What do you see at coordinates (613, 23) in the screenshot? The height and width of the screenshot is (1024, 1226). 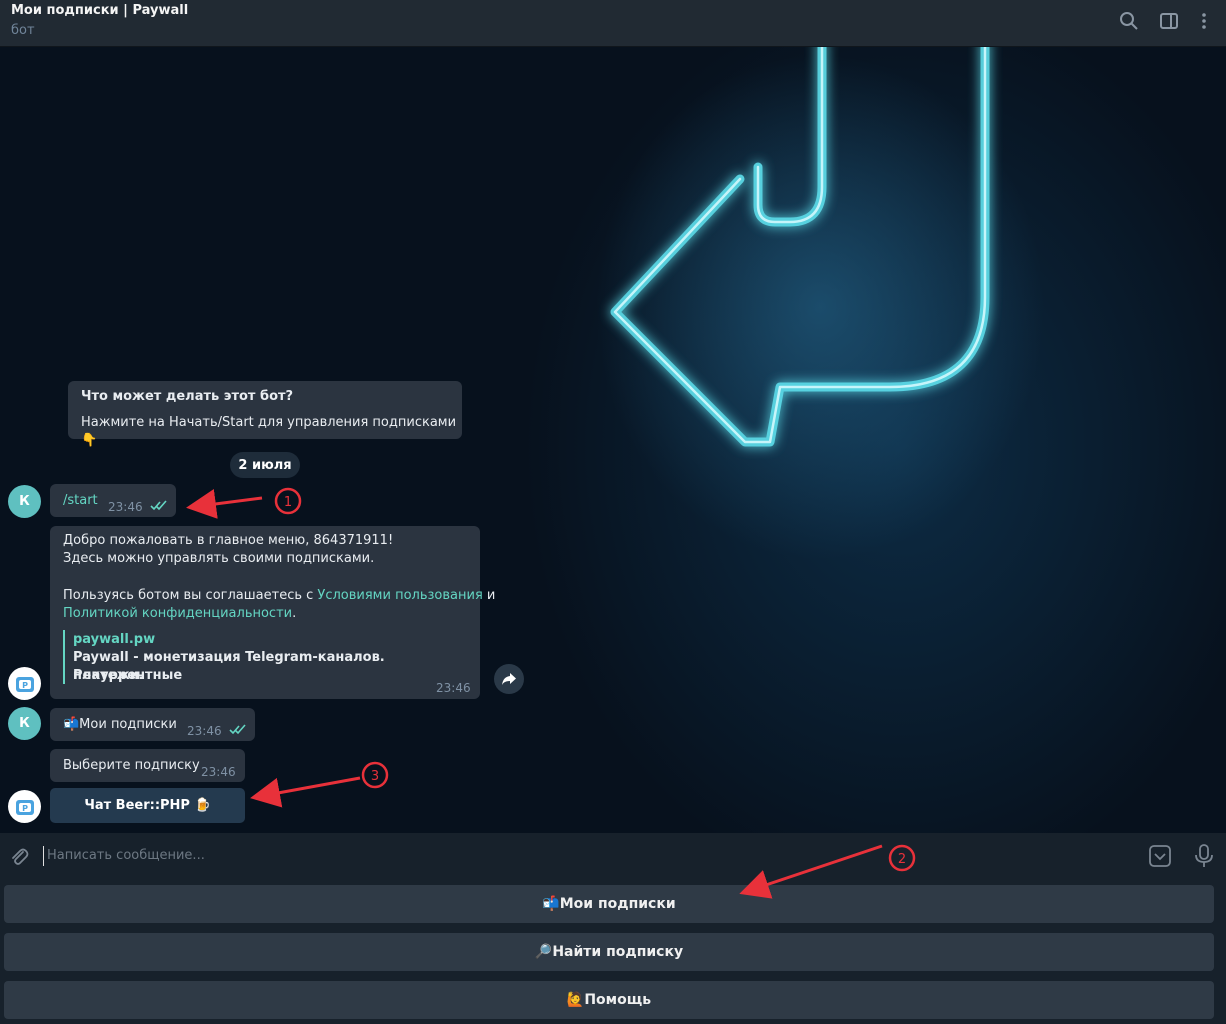 I see `chat-header: Мои подписки | Paywall бот` at bounding box center [613, 23].